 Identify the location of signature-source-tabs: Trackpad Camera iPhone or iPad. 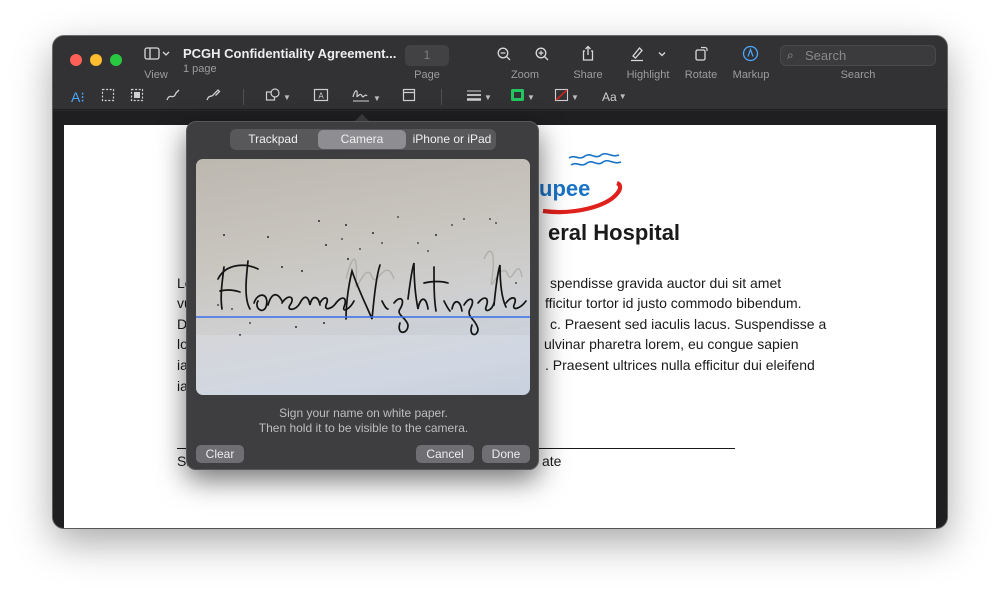
(363, 139).